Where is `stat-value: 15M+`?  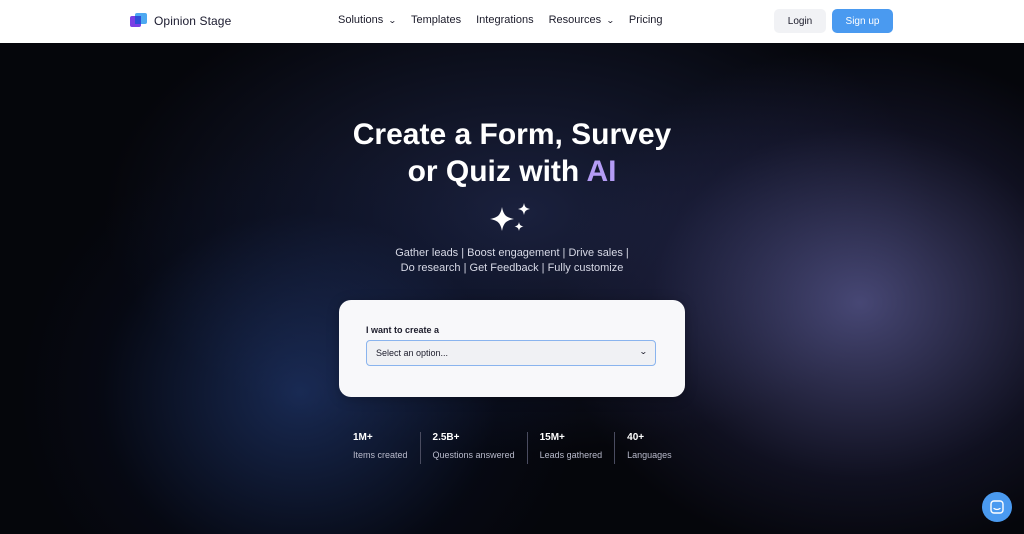 stat-value: 15M+ is located at coordinates (552, 437).